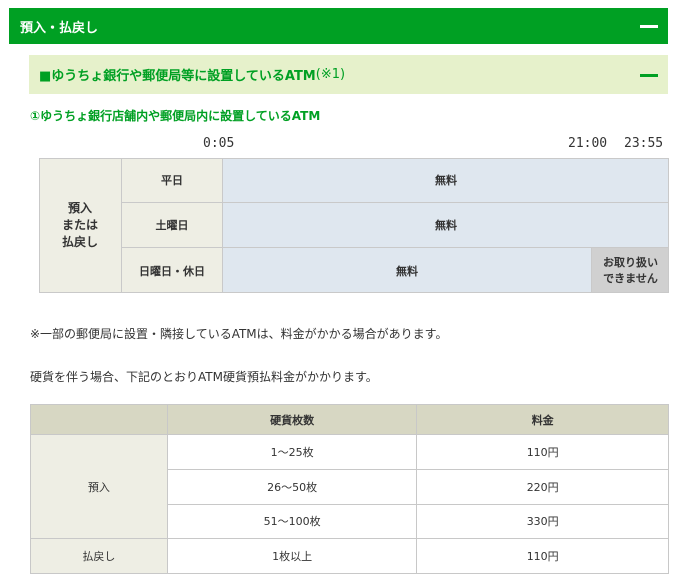 The width and height of the screenshot is (682, 580). What do you see at coordinates (172, 180) in the screenshot?
I see `day-label-weekday: 平日` at bounding box center [172, 180].